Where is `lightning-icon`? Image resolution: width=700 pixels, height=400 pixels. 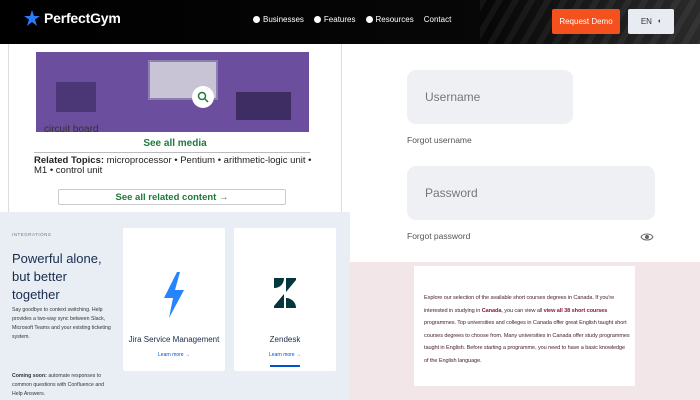
lightning-icon is located at coordinates (174, 297).